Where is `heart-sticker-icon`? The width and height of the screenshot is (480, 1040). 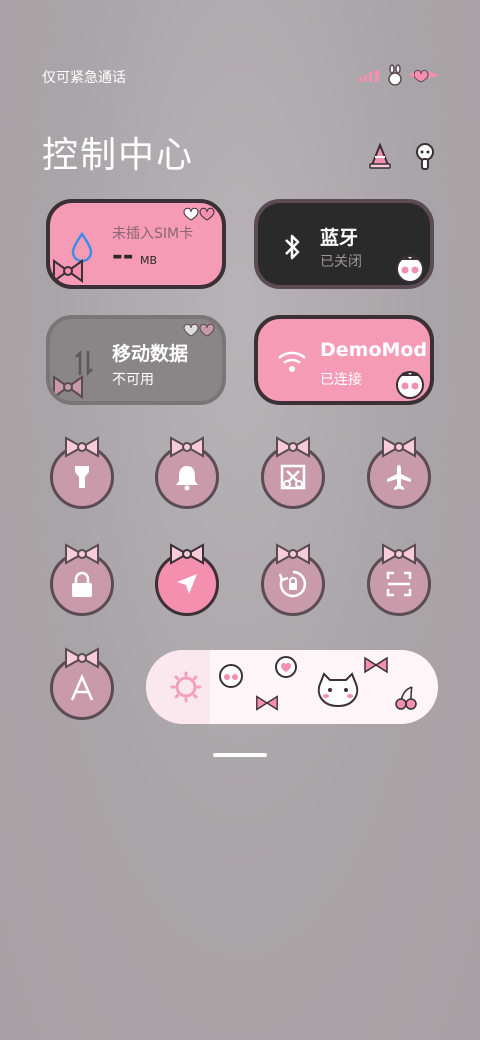 heart-sticker-icon is located at coordinates (286, 667).